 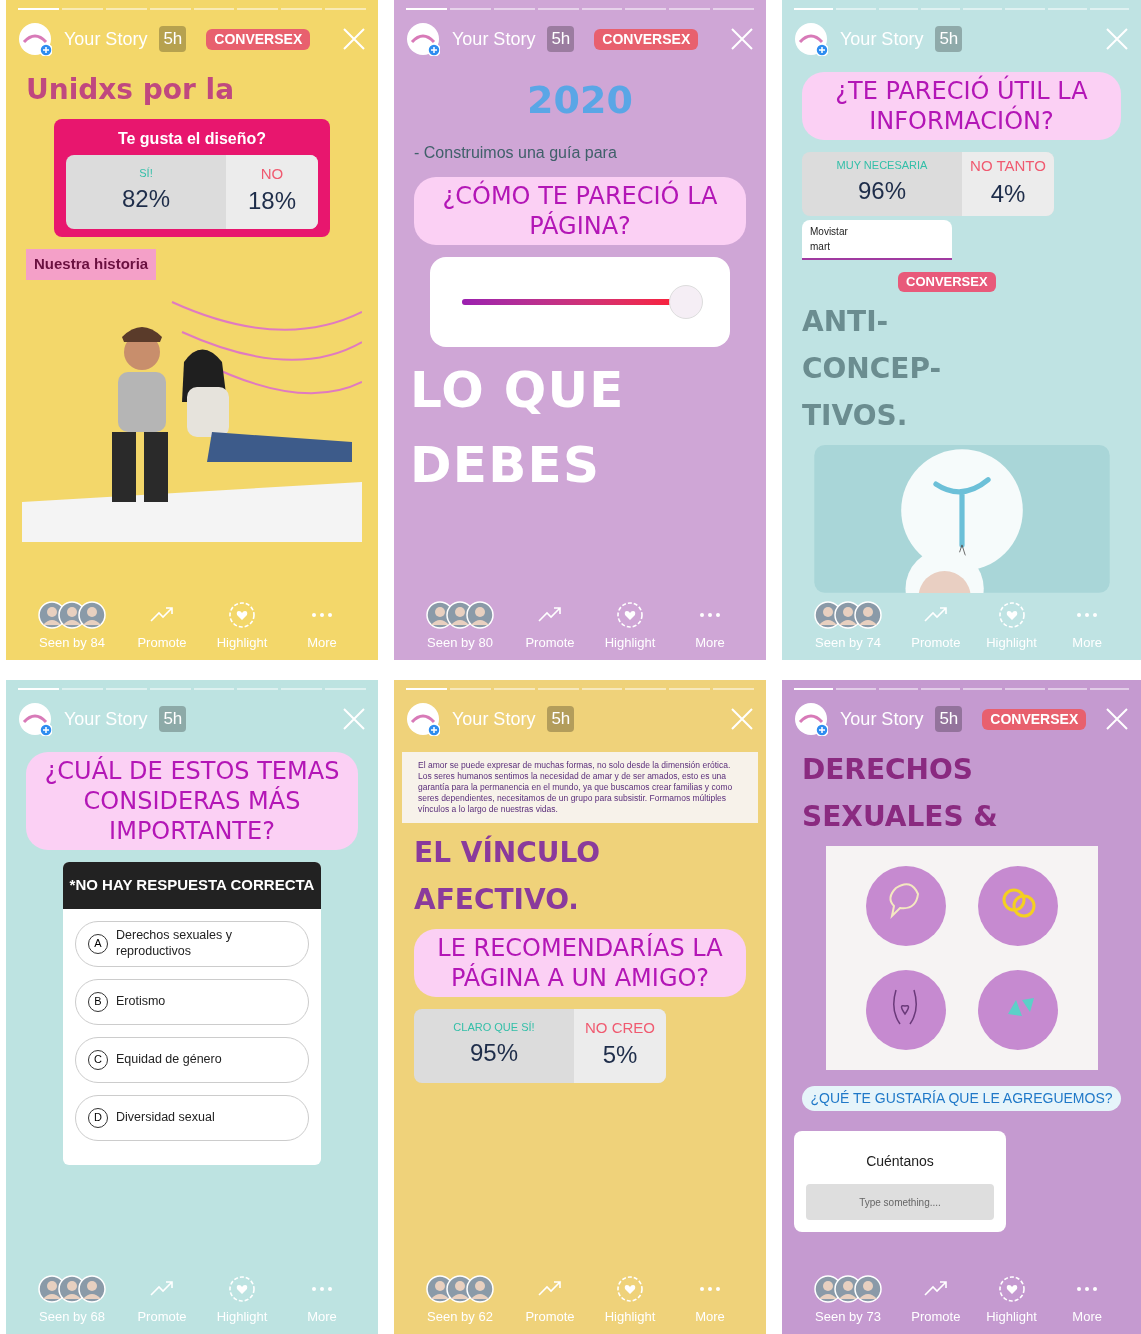 What do you see at coordinates (580, 211) in the screenshot?
I see `question-sticker: ¿CÓMO TE PARECIÓ LA PÁGINA?` at bounding box center [580, 211].